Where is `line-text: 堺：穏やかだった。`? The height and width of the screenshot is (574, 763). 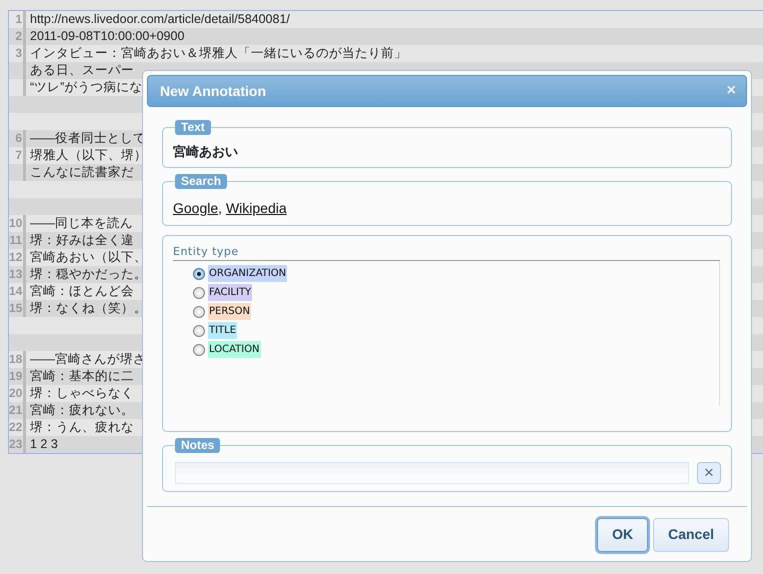
line-text: 堺：穏やかだった。 is located at coordinates (88, 274).